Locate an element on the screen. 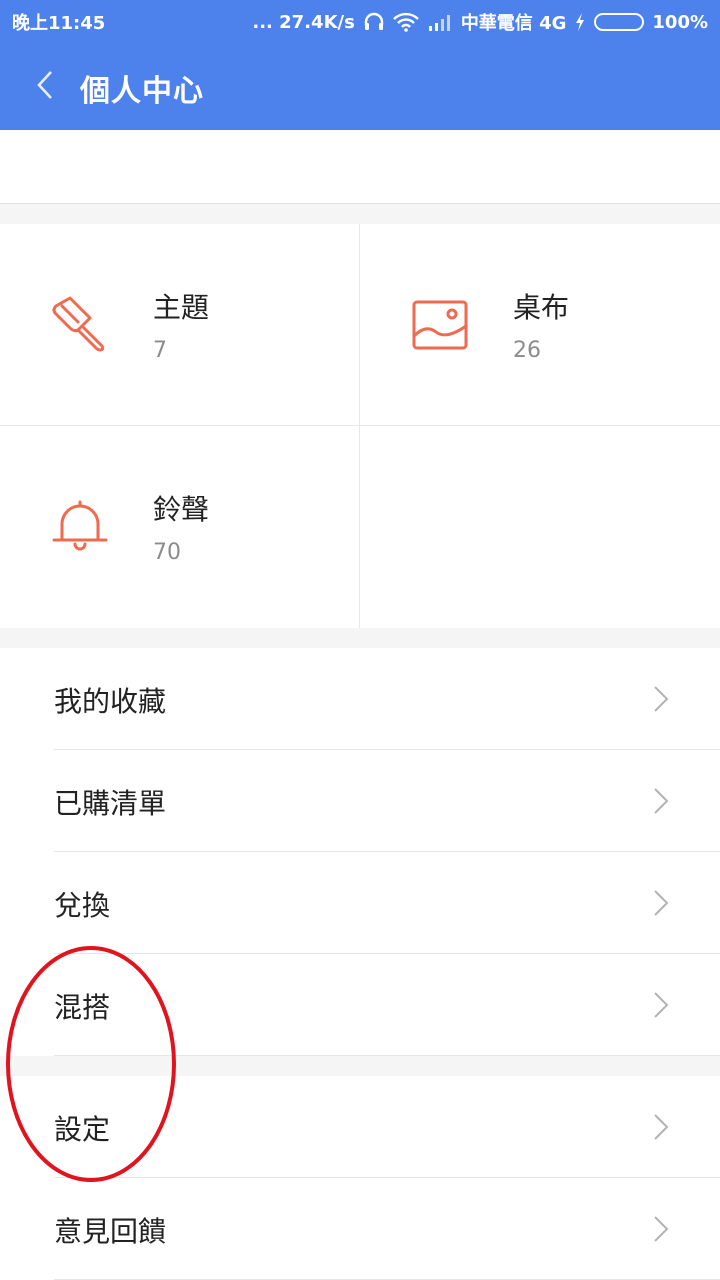 The image size is (720, 1280). list-item-label: 兌換 is located at coordinates (82, 905).